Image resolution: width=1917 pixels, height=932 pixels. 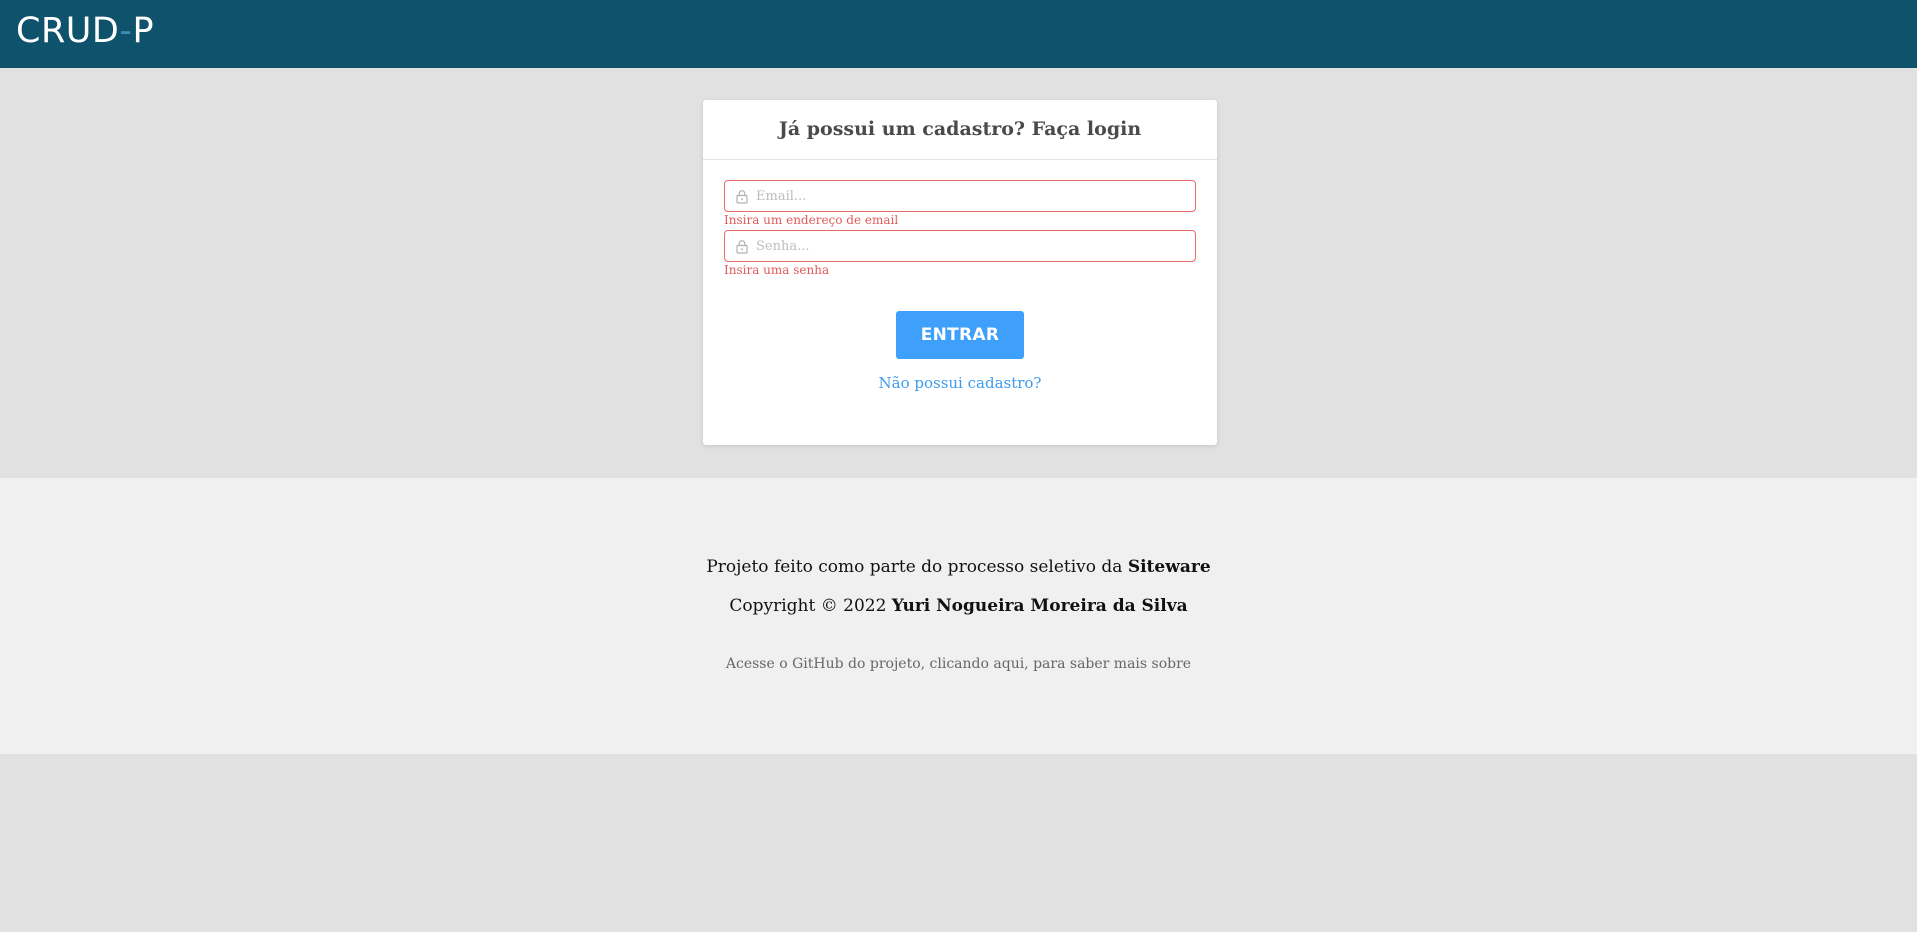 I want to click on password-error-message: Insira uma senha, so click(x=777, y=270).